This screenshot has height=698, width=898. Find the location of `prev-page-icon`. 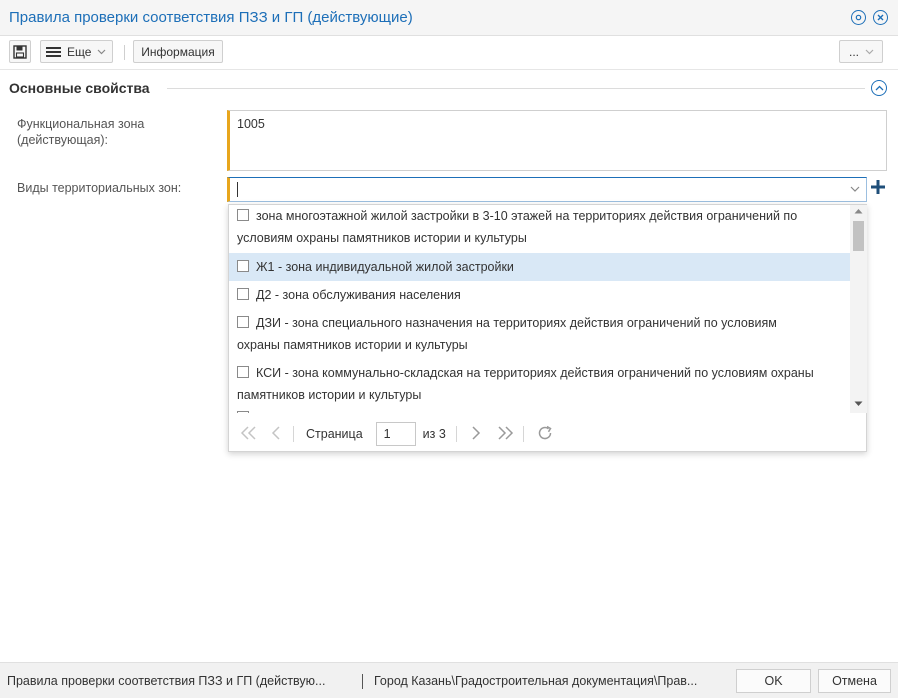

prev-page-icon is located at coordinates (276, 434).